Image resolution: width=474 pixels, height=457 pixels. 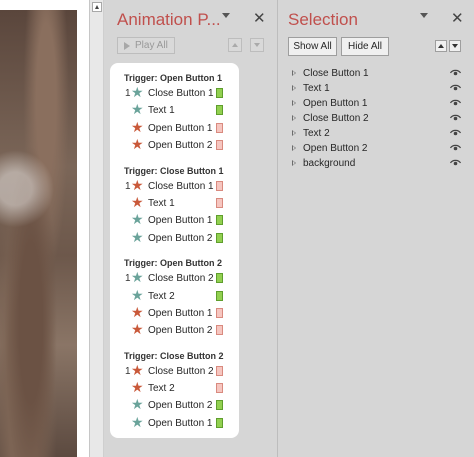 What do you see at coordinates (336, 118) in the screenshot?
I see `selection-item-name: Close Button 2` at bounding box center [336, 118].